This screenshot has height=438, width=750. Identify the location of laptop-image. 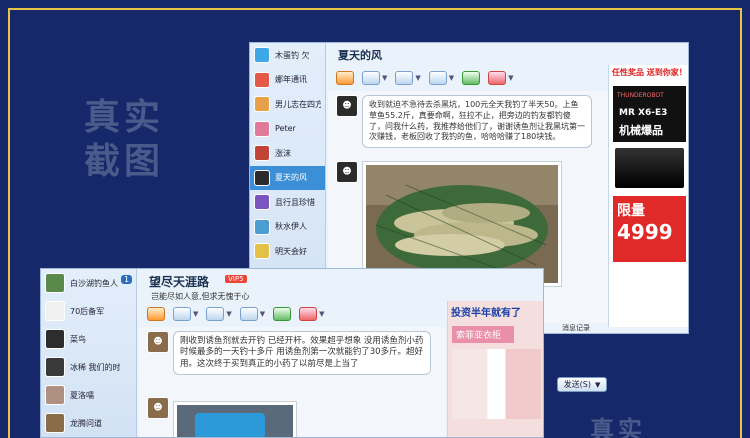
(649, 168).